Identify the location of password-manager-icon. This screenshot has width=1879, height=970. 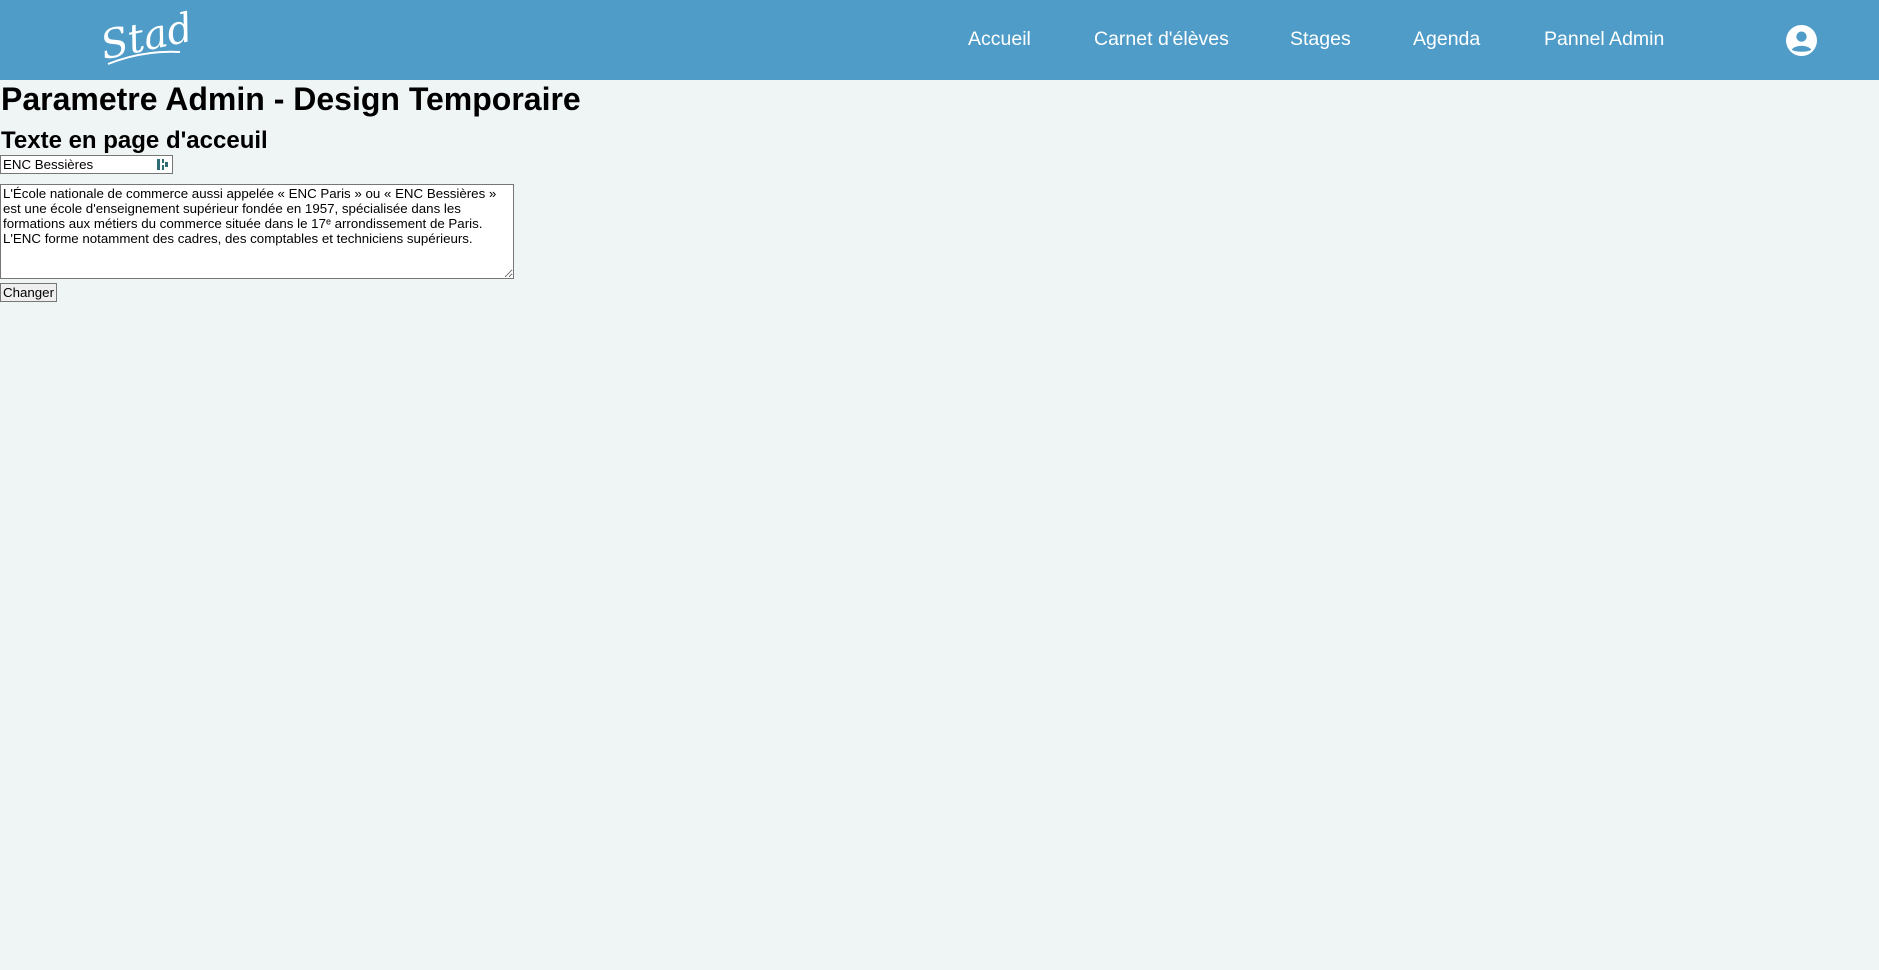
(162, 164).